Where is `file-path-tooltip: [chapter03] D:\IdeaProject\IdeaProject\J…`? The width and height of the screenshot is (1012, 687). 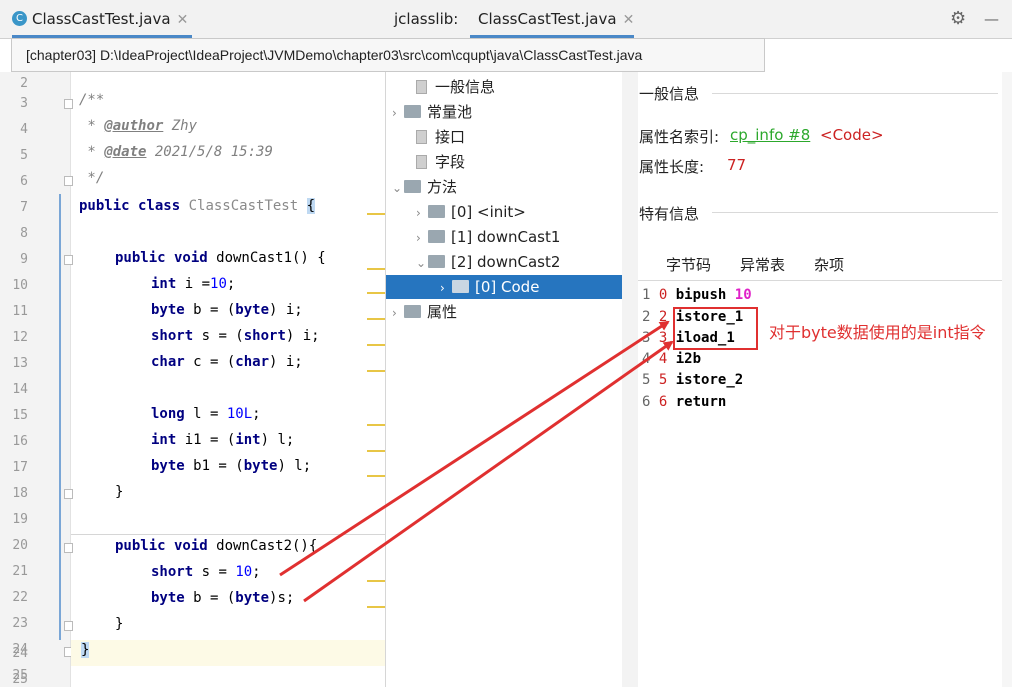
file-path-tooltip: [chapter03] D:\IdeaProject\IdeaProject\J… is located at coordinates (388, 55).